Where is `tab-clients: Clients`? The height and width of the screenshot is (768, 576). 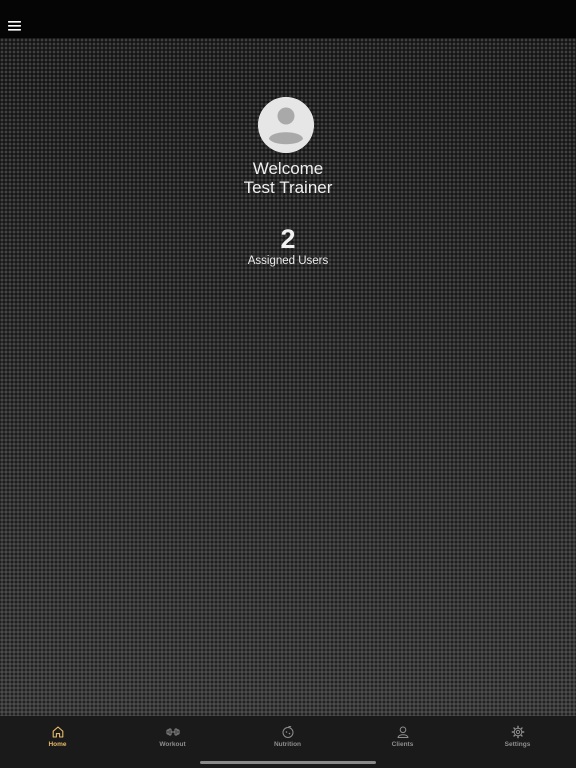
tab-clients: Clients is located at coordinates (402, 738).